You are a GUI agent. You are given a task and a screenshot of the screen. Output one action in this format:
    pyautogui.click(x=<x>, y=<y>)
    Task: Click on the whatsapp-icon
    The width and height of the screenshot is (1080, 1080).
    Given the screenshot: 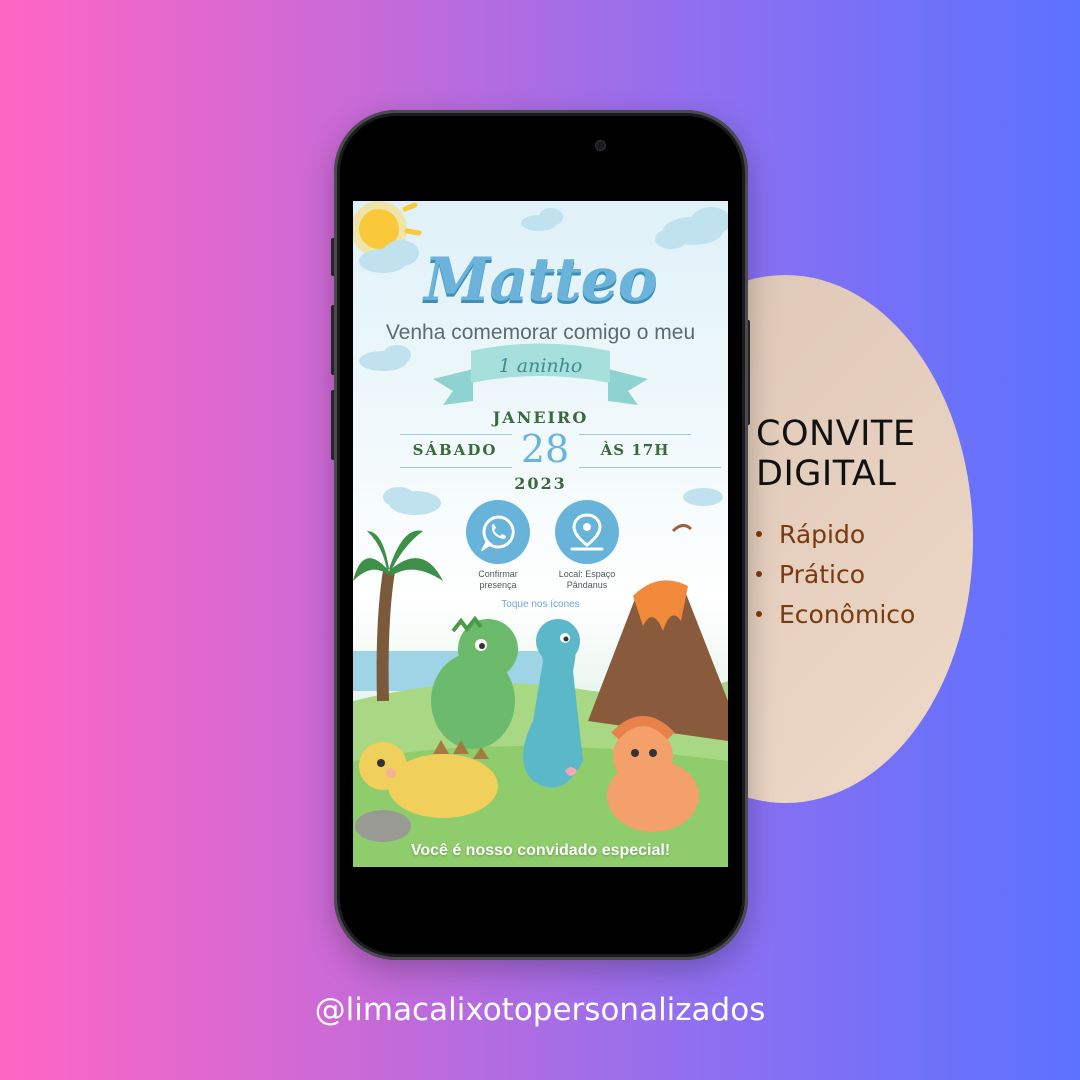 What is the action you would take?
    pyautogui.click(x=497, y=533)
    